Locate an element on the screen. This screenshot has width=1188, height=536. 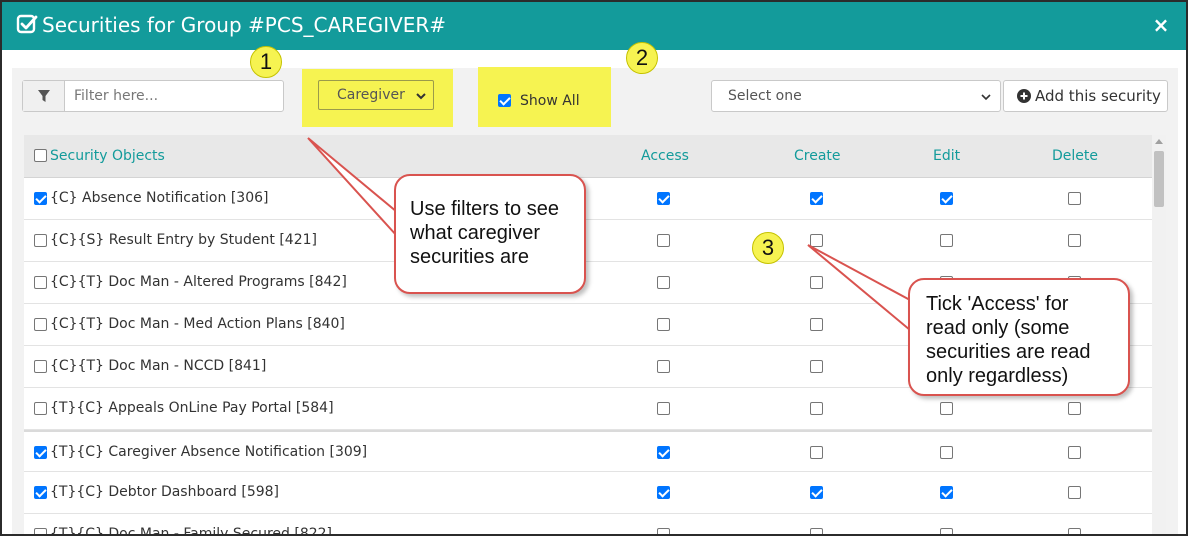
security-object-name: {T}{C} Appeals OnLine Pay Portal [584] is located at coordinates (192, 408).